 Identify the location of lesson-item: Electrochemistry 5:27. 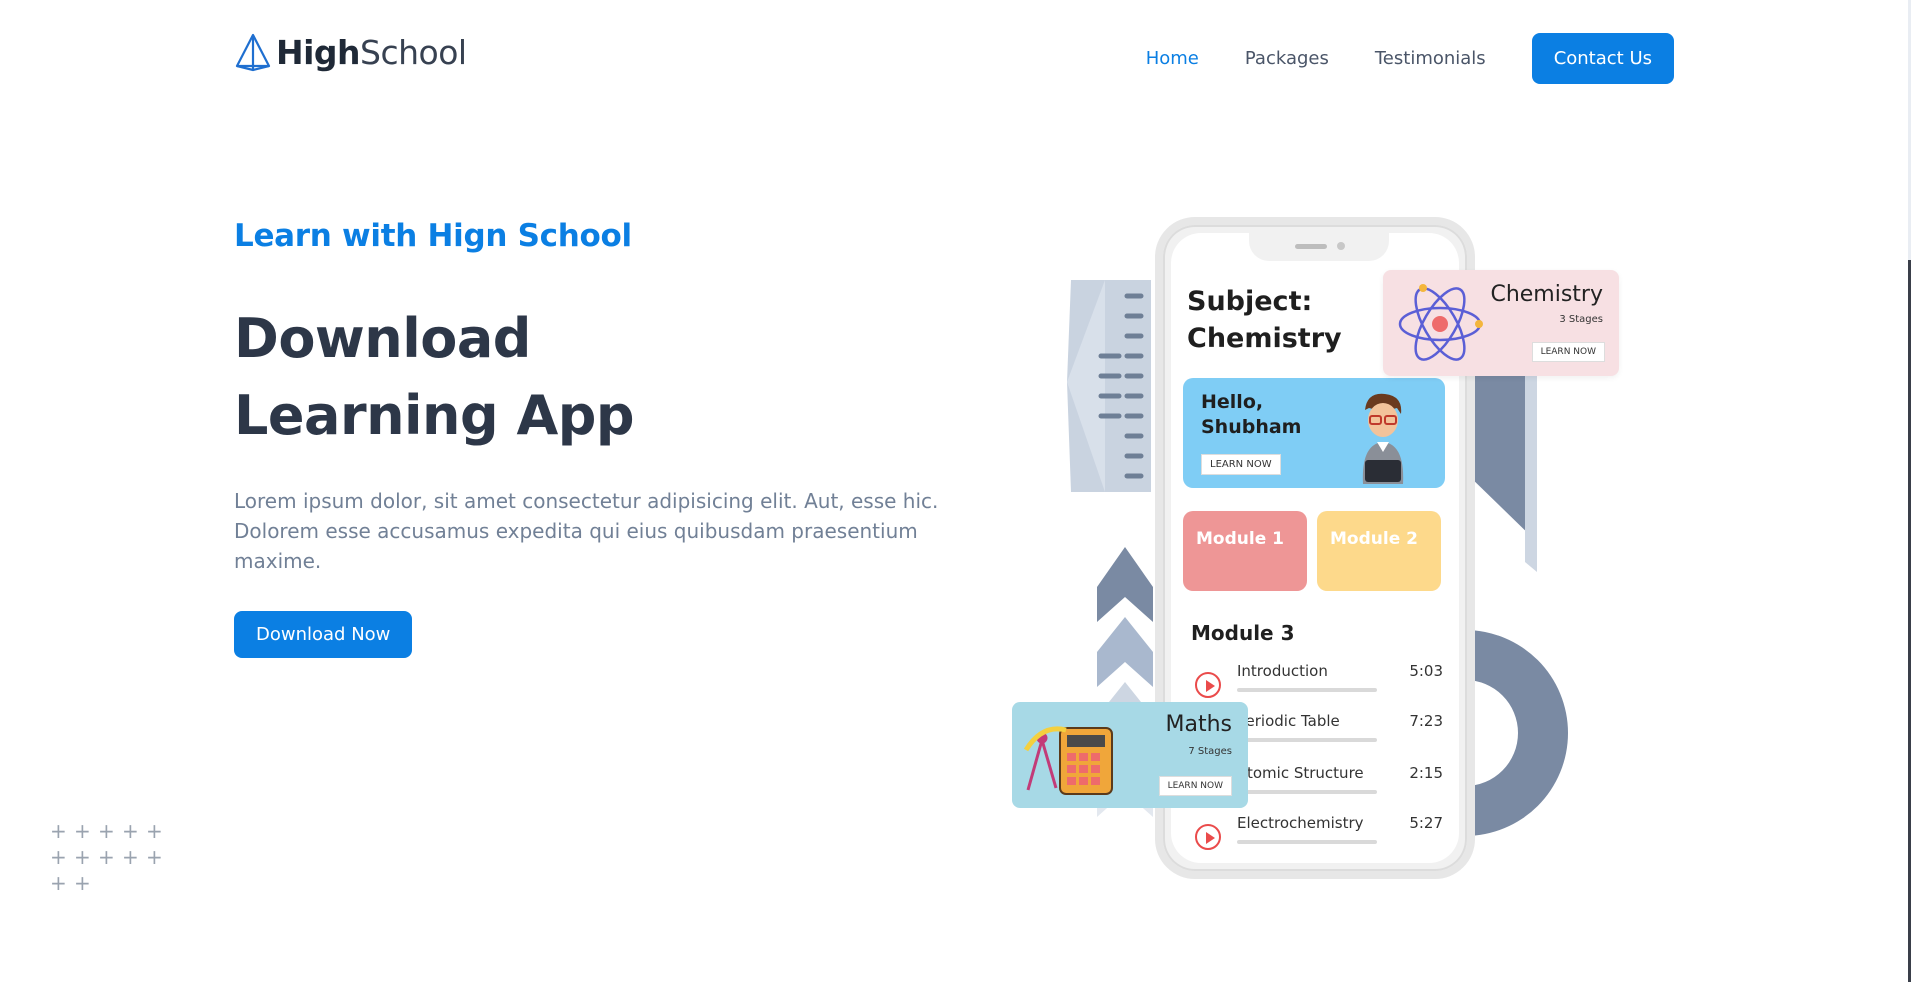
(1319, 836).